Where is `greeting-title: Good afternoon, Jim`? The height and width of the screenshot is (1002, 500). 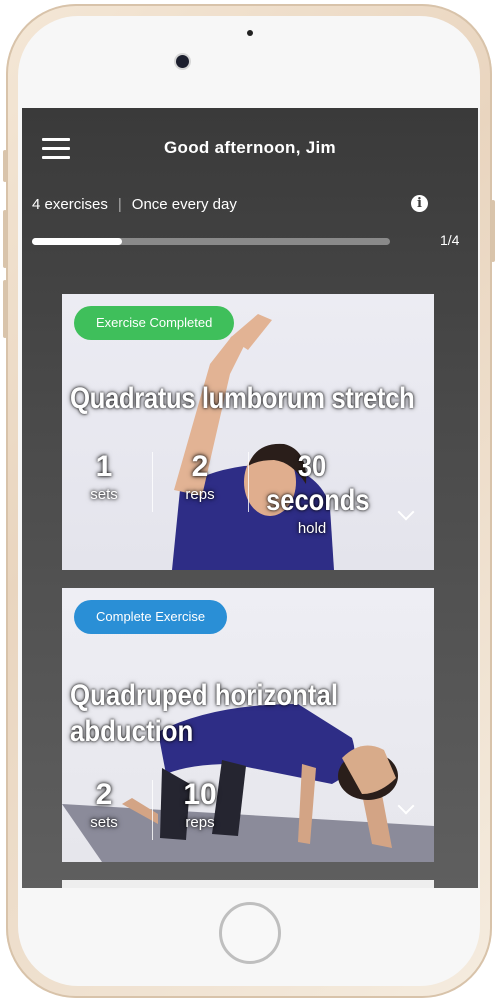 greeting-title: Good afternoon, Jim is located at coordinates (250, 147).